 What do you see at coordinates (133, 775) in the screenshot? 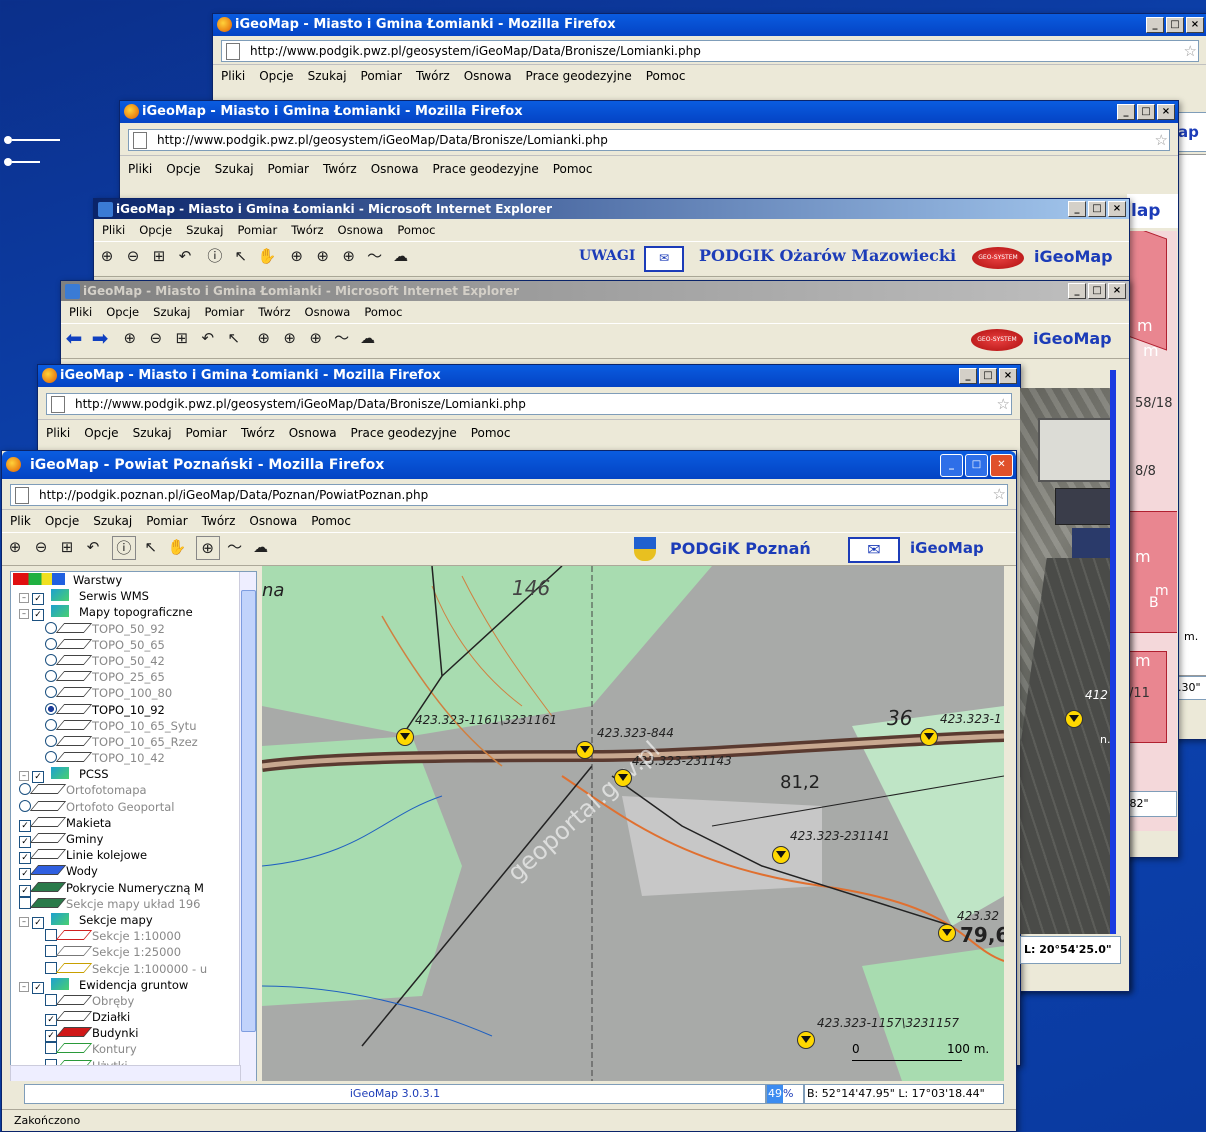
I see `layer-row: – ✓ PCSS` at bounding box center [133, 775].